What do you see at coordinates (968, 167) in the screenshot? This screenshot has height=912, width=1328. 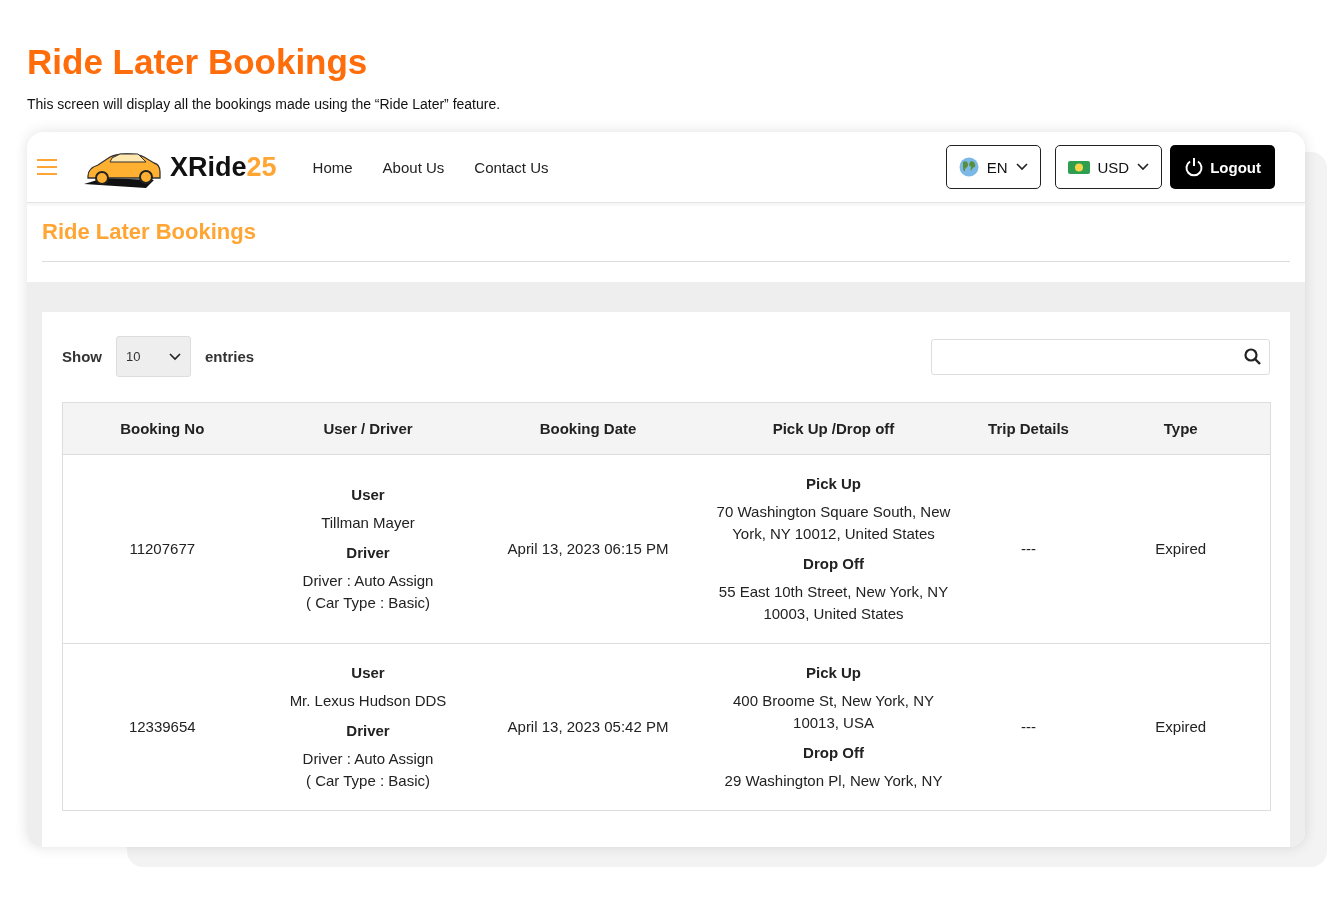 I see `globe-icon` at bounding box center [968, 167].